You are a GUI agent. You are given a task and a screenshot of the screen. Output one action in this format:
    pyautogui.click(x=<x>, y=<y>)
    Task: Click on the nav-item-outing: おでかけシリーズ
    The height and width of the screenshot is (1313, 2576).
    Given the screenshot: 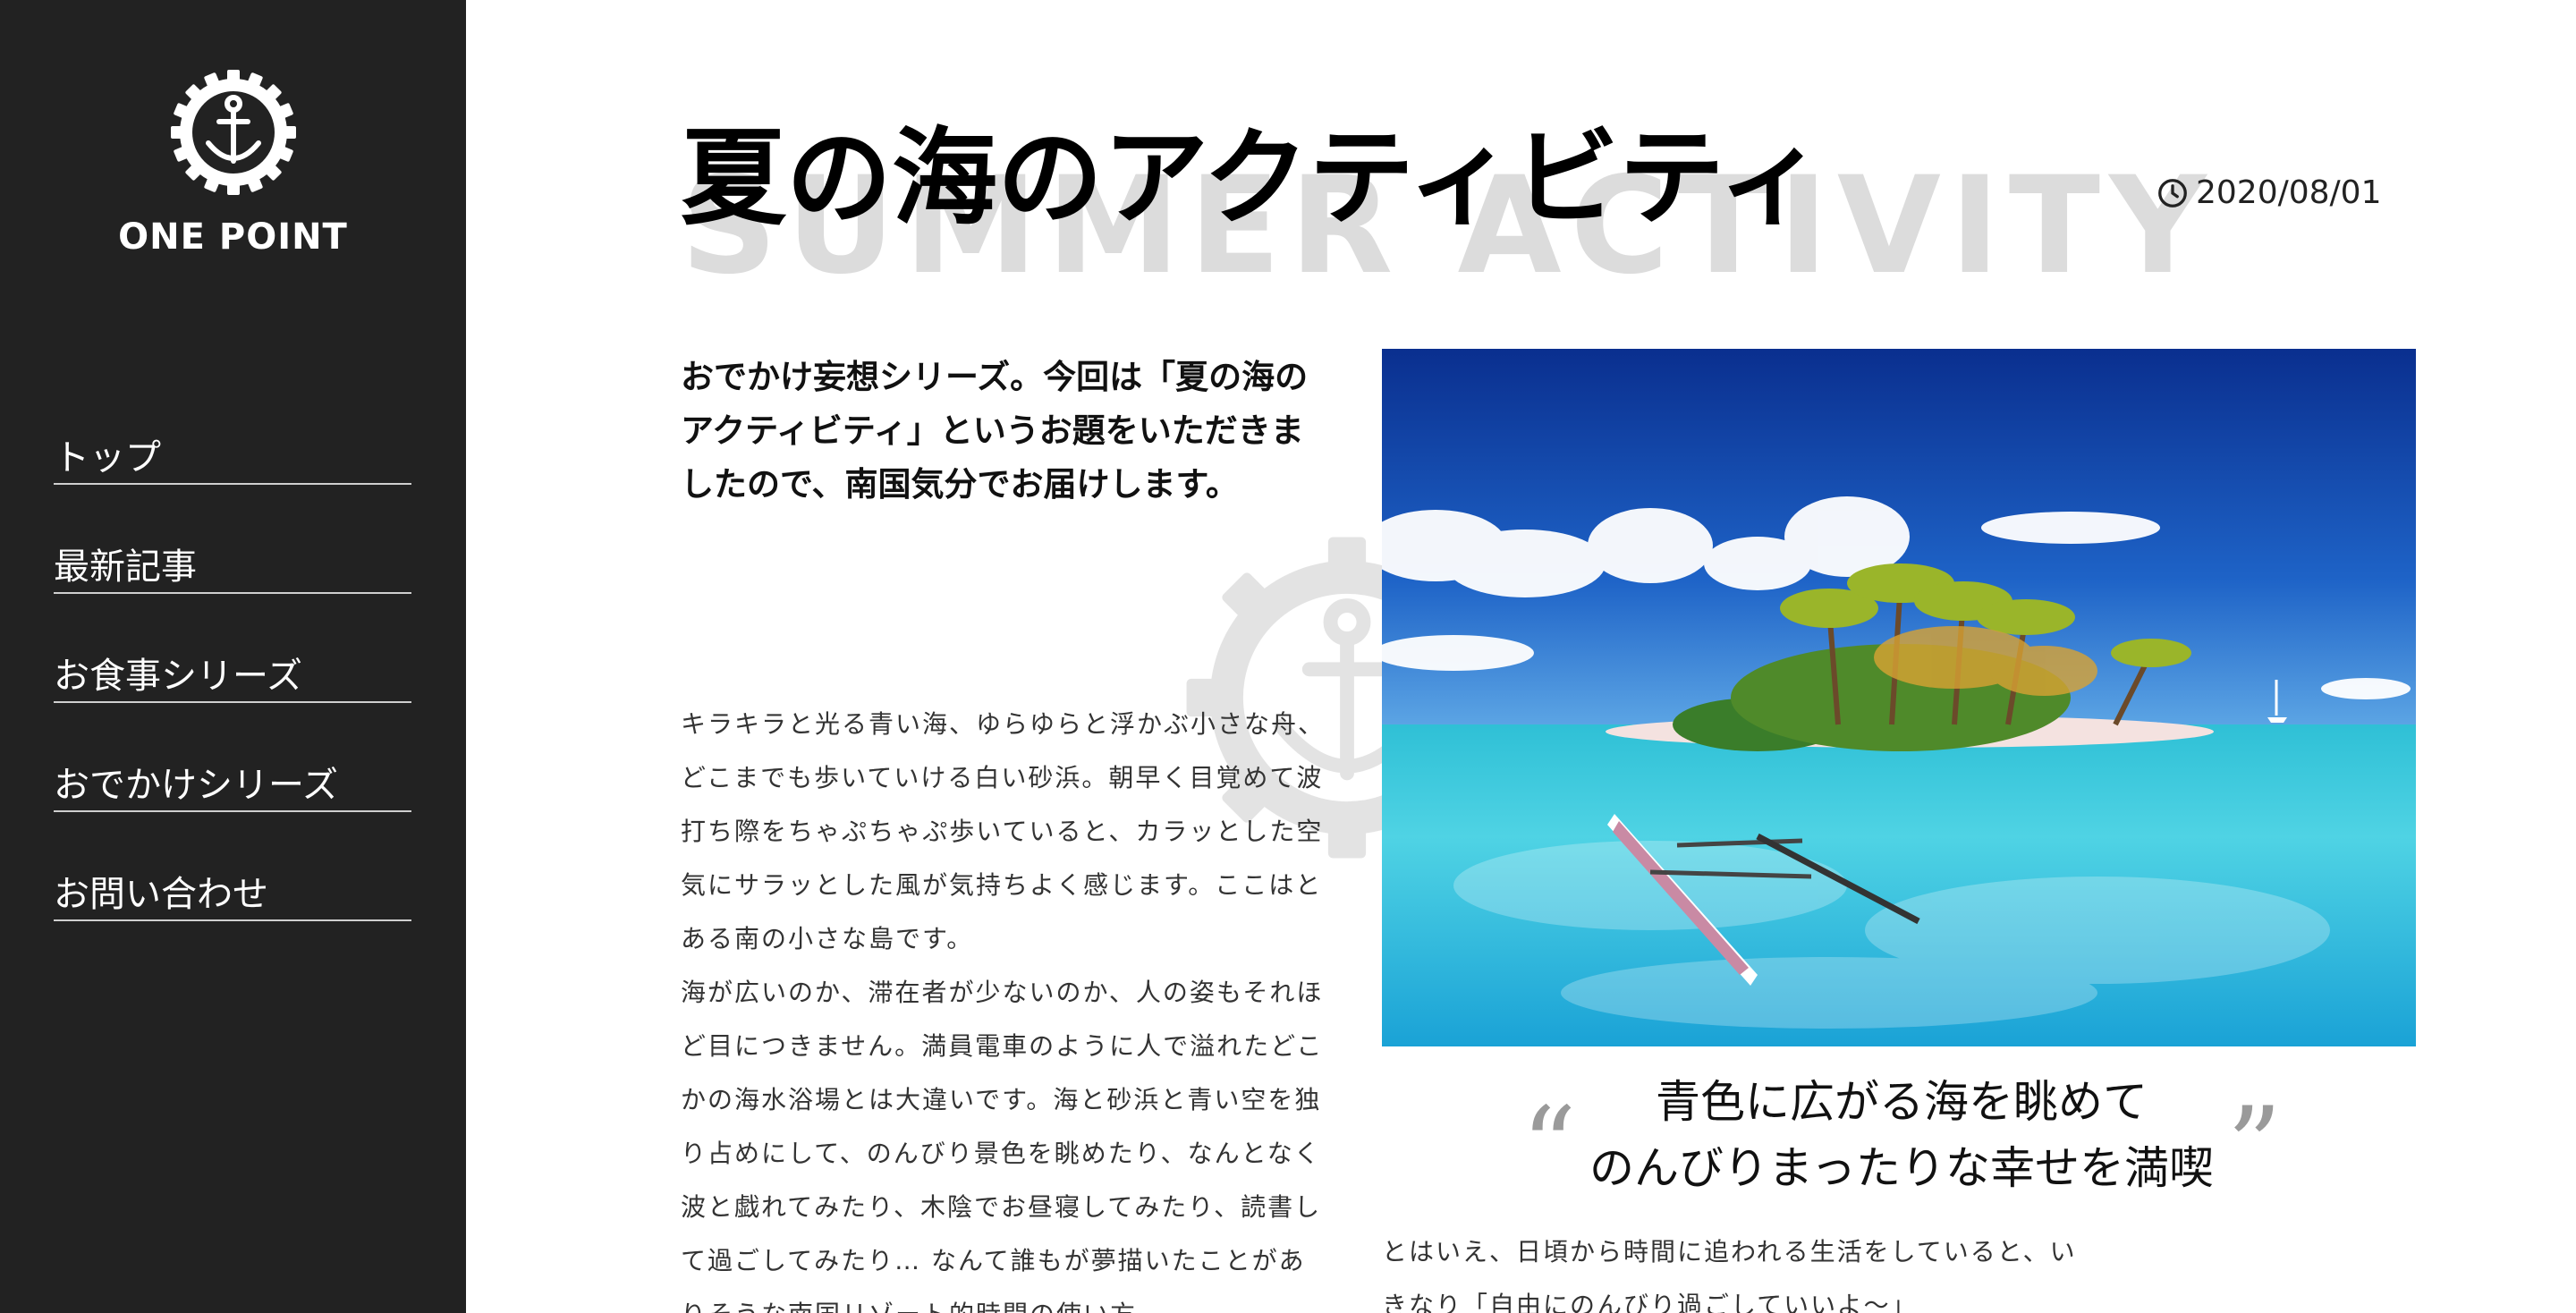 What is the action you would take?
    pyautogui.click(x=232, y=757)
    